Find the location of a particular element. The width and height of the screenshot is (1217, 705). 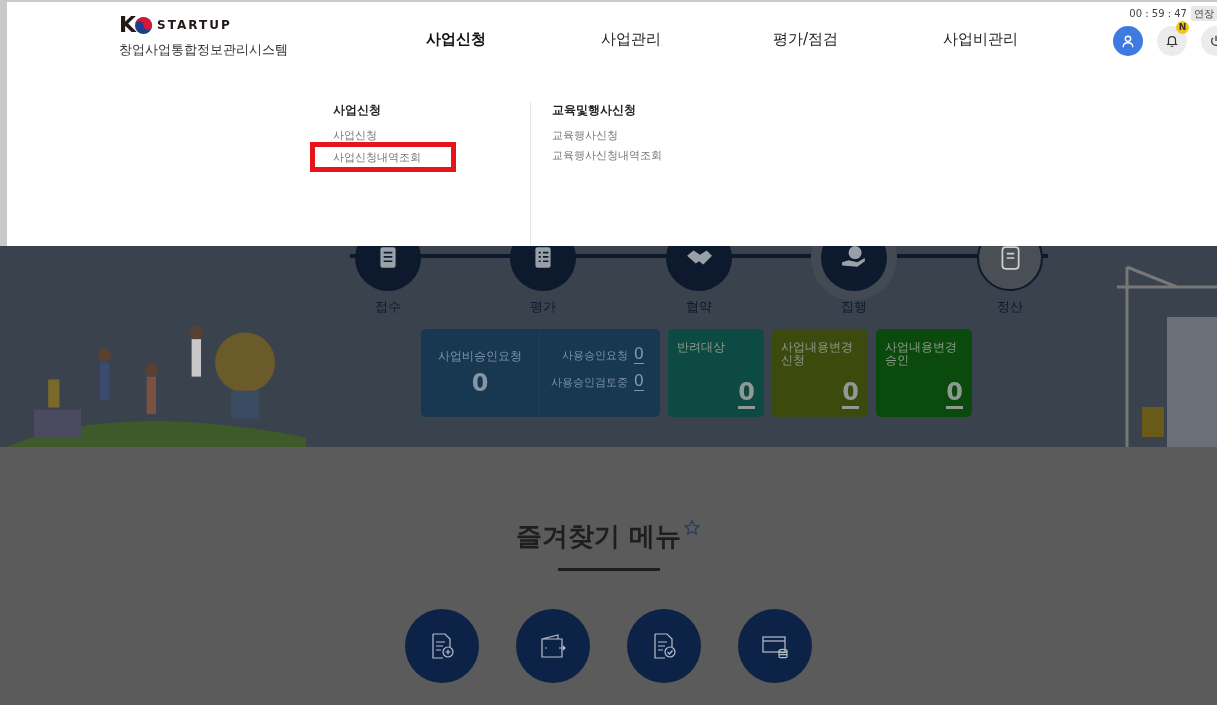

favorites-title: 즐겨찾기 메뉴 is located at coordinates (598, 536).